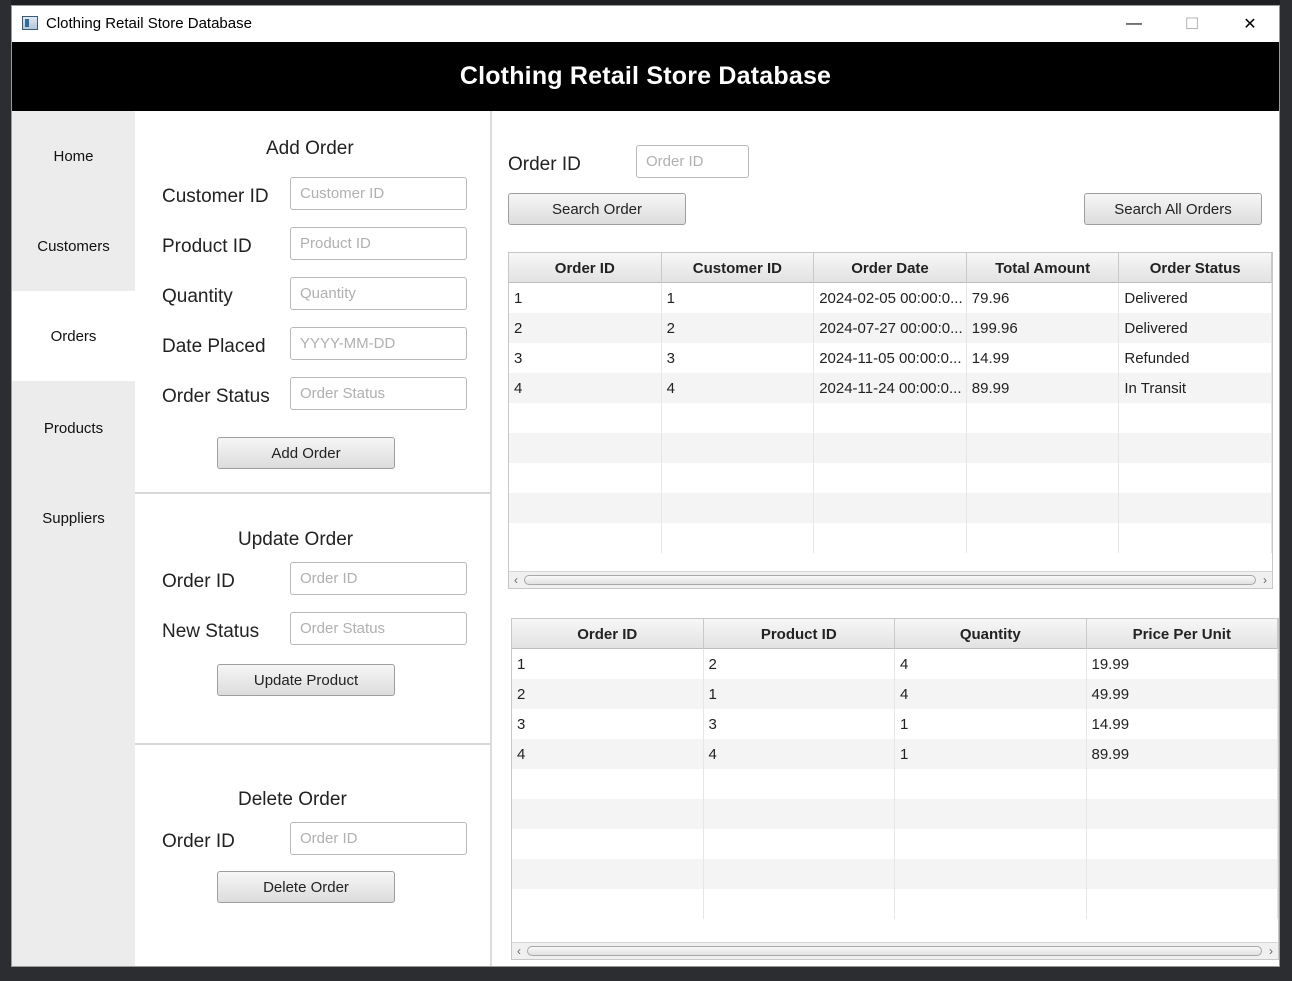 The width and height of the screenshot is (1292, 981). Describe the element at coordinates (149, 23) in the screenshot. I see `window-title: Clothing Retail Store Database` at that location.